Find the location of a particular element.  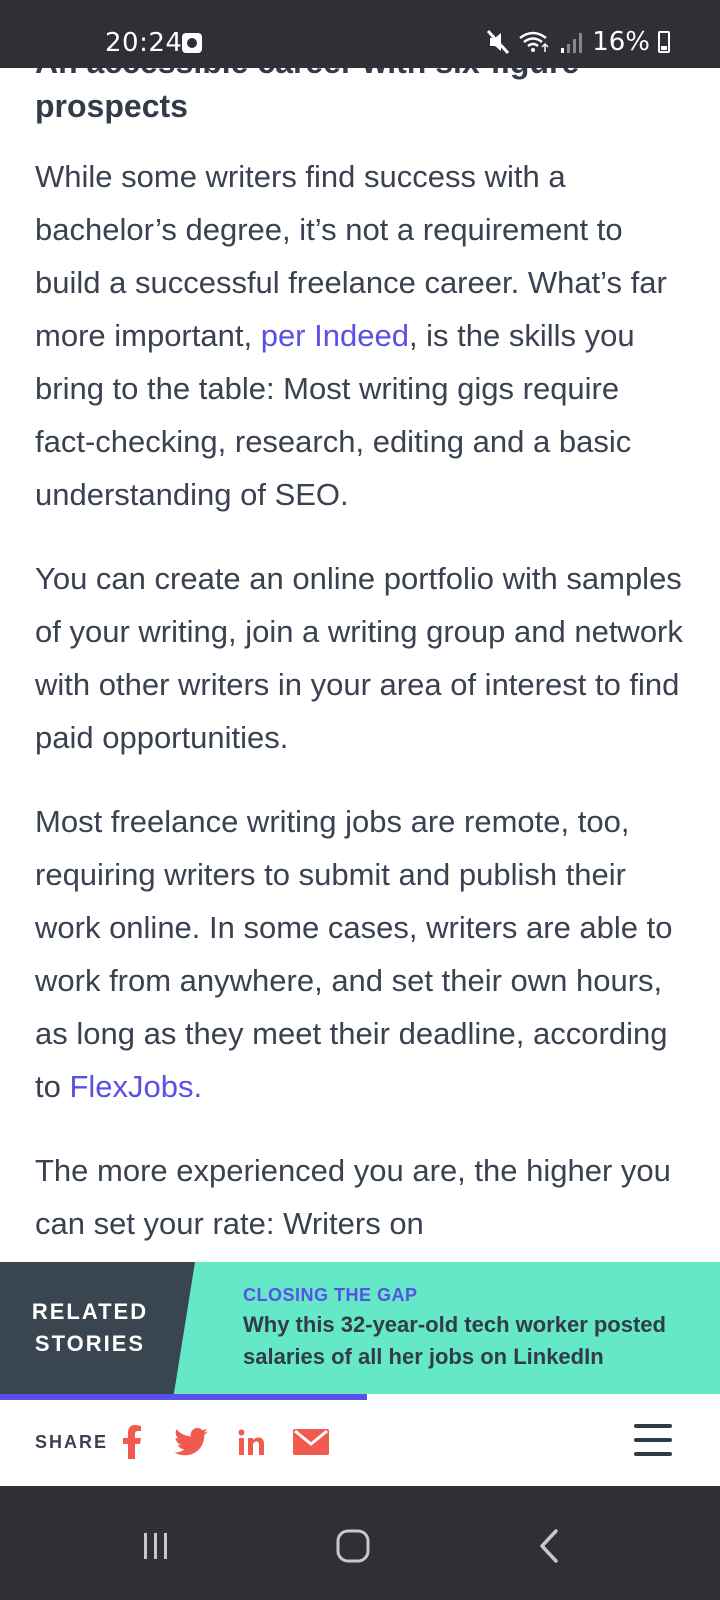

status-icons: 16% is located at coordinates (578, 42).